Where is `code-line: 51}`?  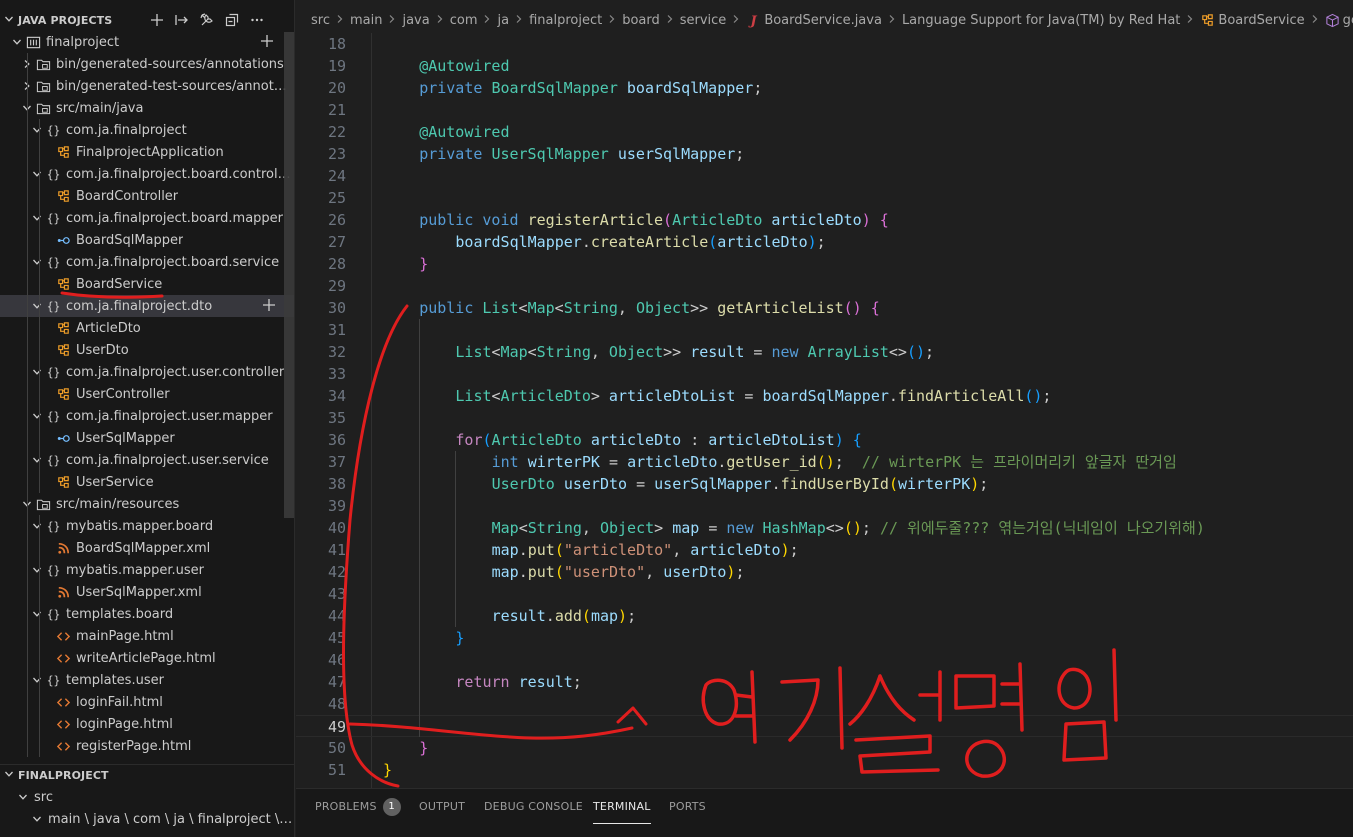 code-line: 51} is located at coordinates (824, 770).